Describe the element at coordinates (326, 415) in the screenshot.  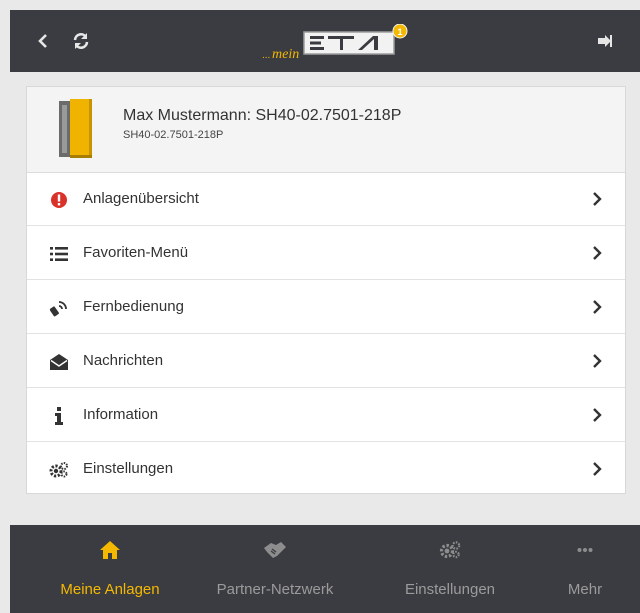
I see `menu-item-information: Information` at that location.